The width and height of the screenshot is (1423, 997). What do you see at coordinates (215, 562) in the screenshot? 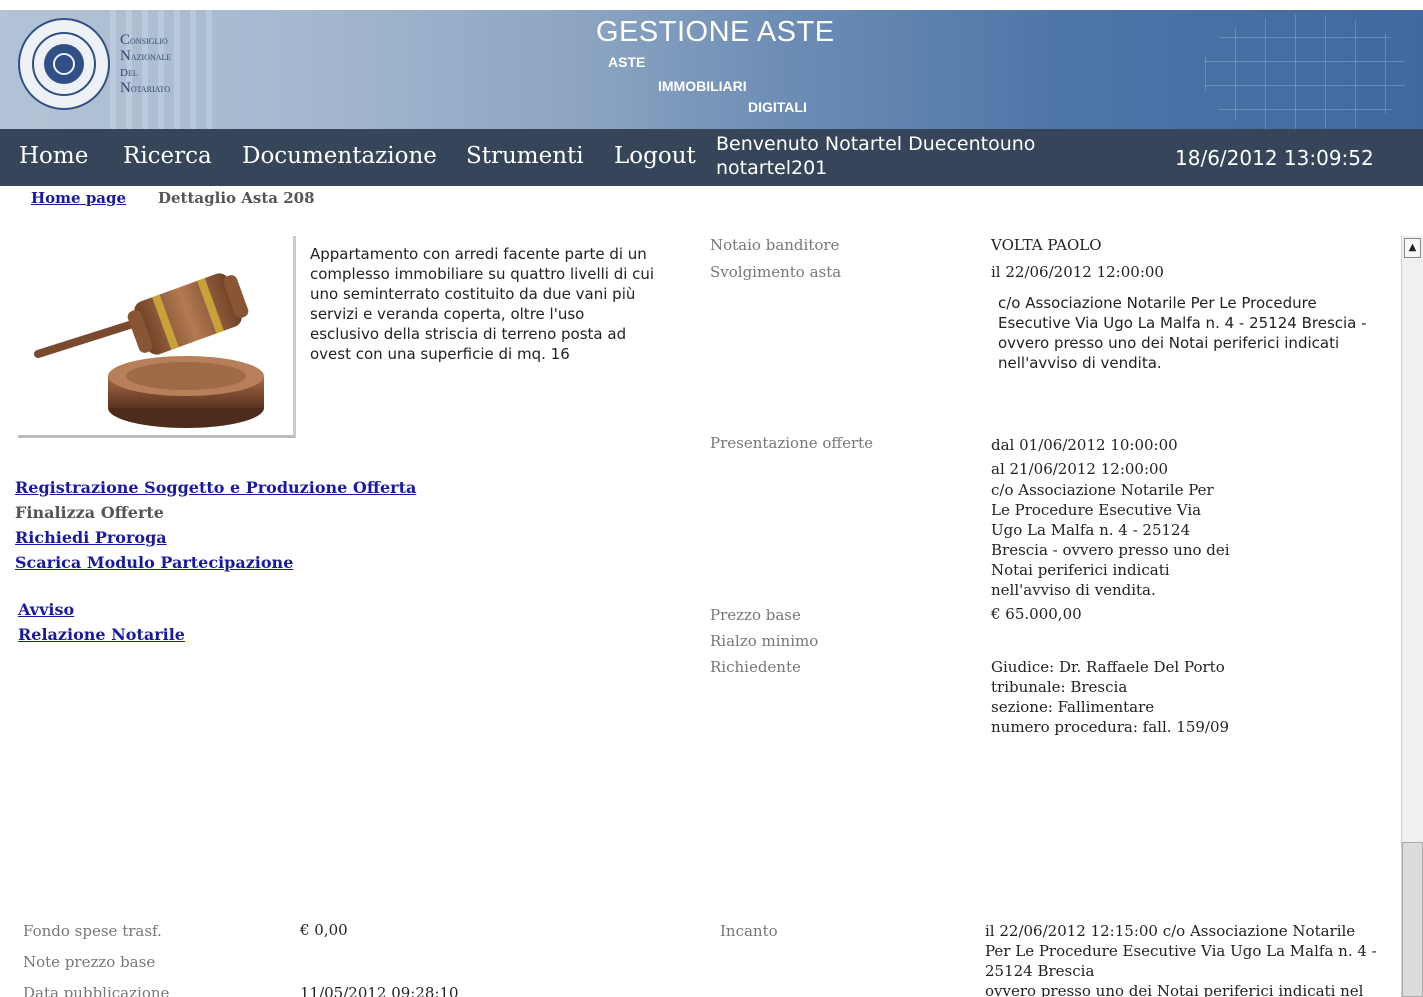
I see `download-form-link: Scarica Modulo Partecipazione` at bounding box center [215, 562].